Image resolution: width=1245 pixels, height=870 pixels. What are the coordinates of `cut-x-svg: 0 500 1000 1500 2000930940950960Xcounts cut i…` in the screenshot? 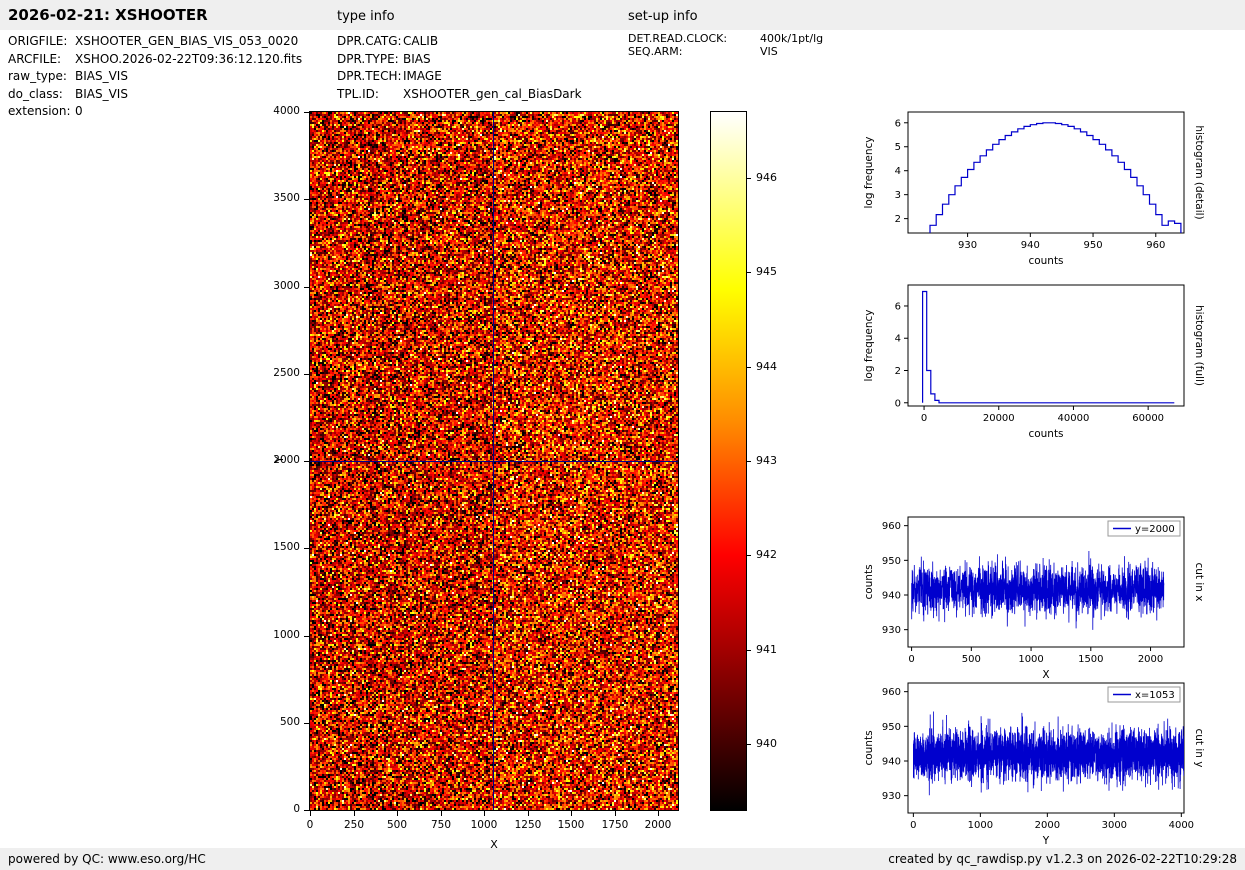 It's located at (1034, 598).